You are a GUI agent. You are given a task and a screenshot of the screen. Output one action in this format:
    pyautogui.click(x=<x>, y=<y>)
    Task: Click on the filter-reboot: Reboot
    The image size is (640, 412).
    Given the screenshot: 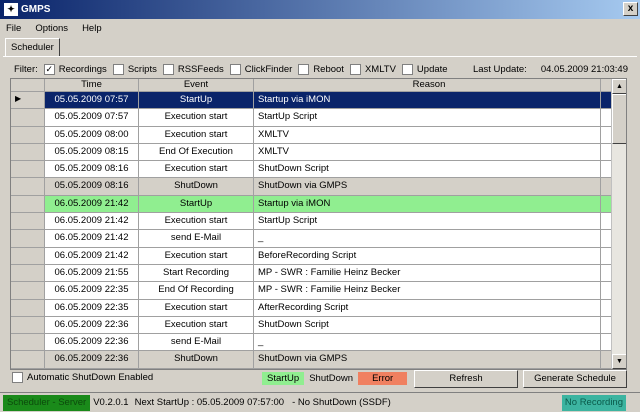 What is the action you would take?
    pyautogui.click(x=318, y=69)
    